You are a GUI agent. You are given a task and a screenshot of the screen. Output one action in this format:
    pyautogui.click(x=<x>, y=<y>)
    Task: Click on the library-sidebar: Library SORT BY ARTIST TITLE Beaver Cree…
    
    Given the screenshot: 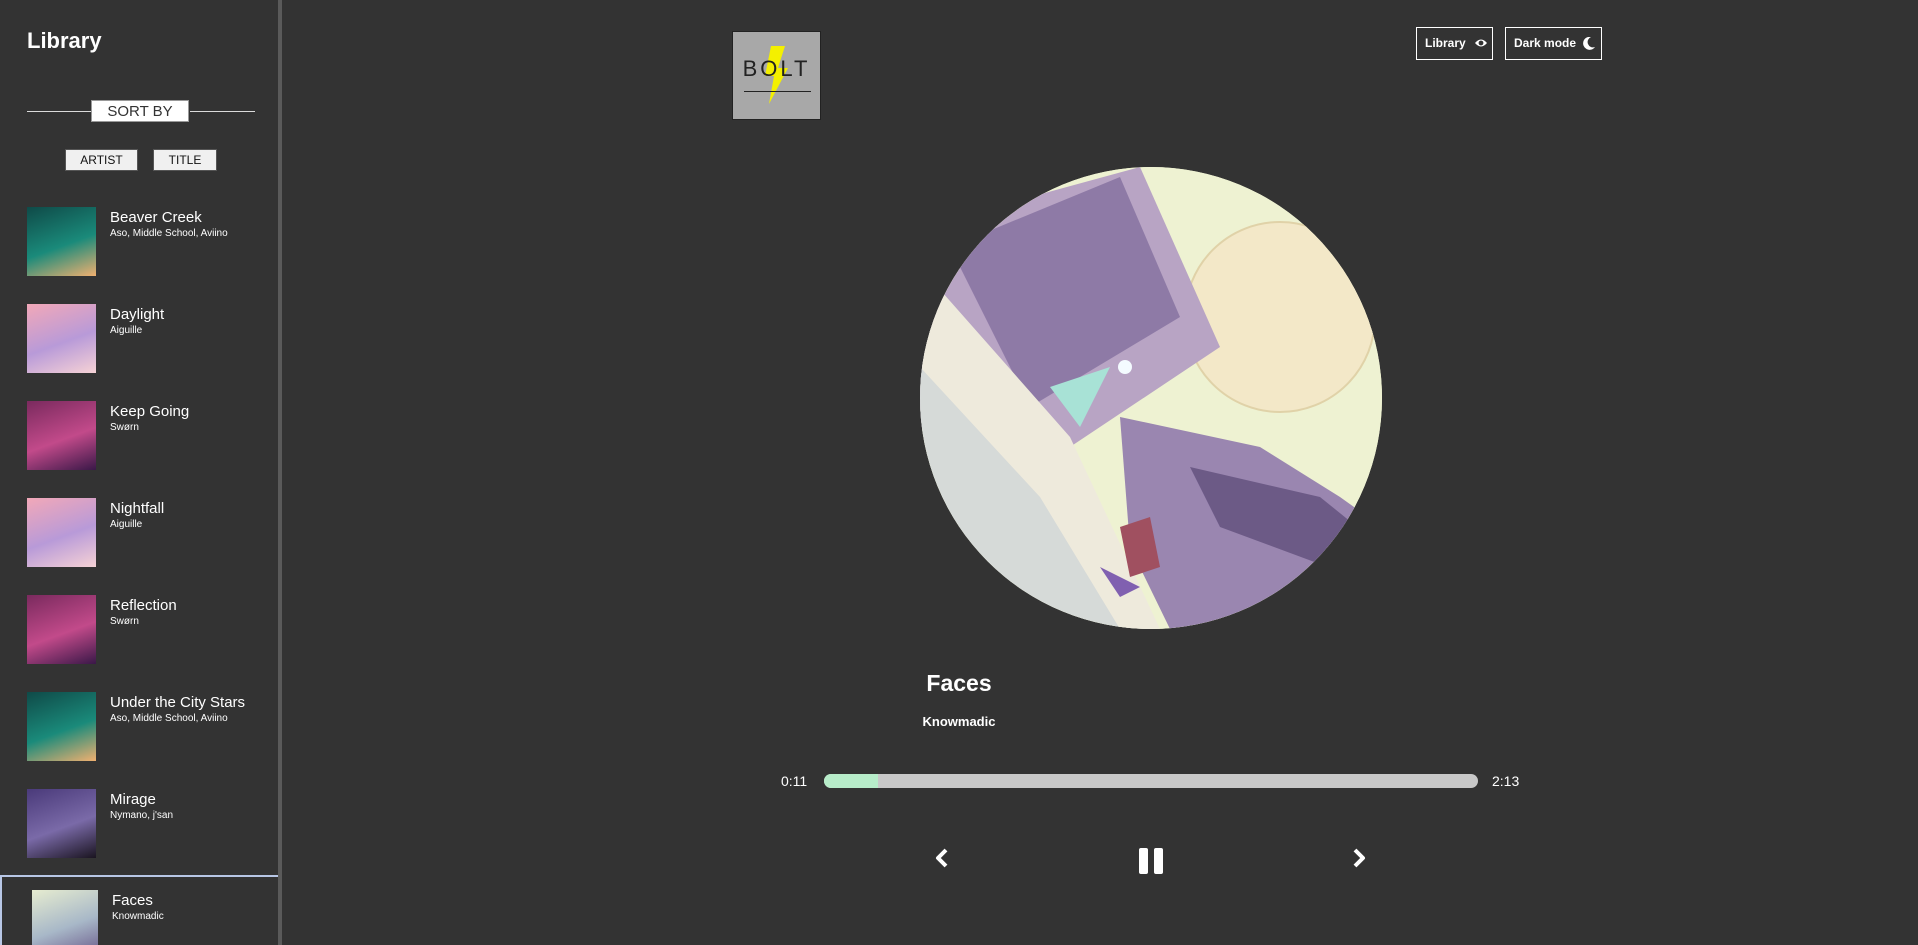 What is the action you would take?
    pyautogui.click(x=141, y=472)
    